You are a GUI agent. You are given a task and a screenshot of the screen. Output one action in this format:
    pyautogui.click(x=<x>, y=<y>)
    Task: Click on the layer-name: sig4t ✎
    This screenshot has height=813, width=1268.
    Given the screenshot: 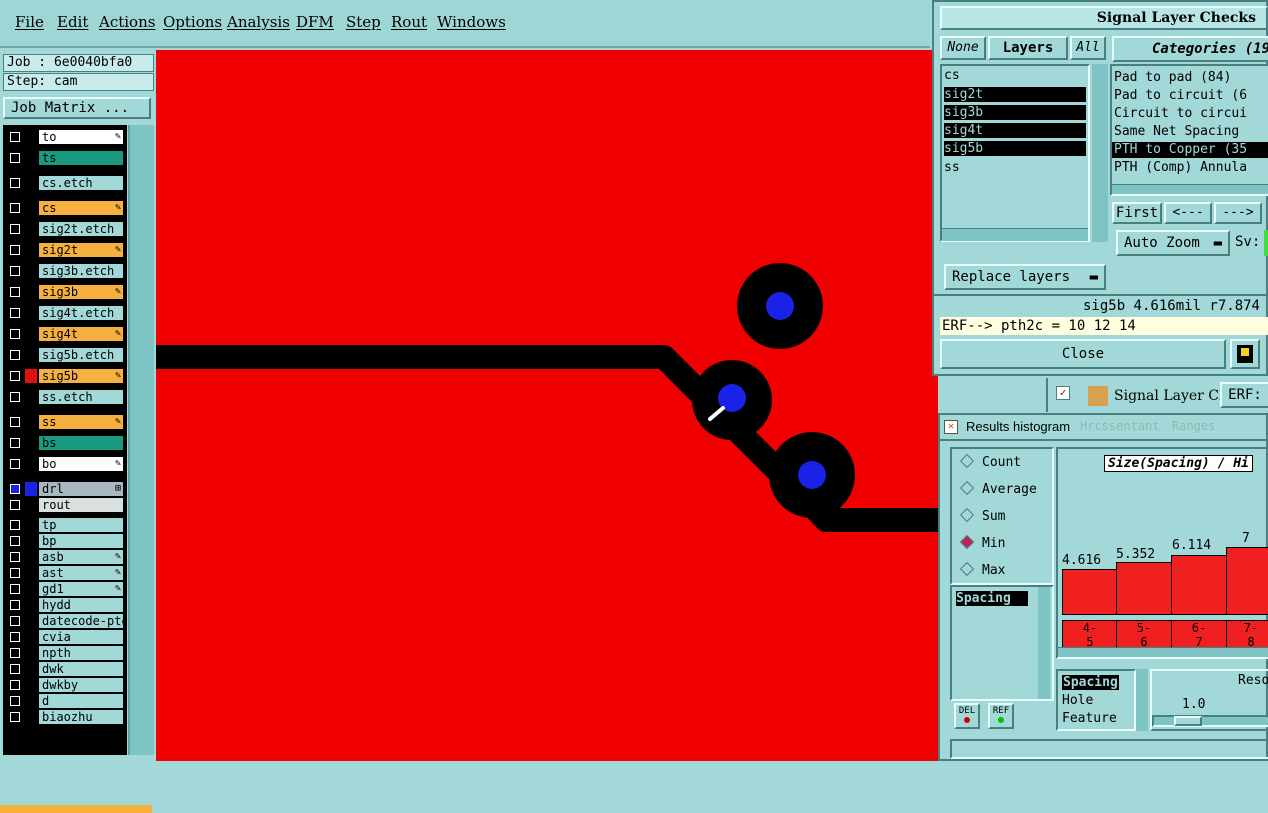 What is the action you would take?
    pyautogui.click(x=81, y=334)
    